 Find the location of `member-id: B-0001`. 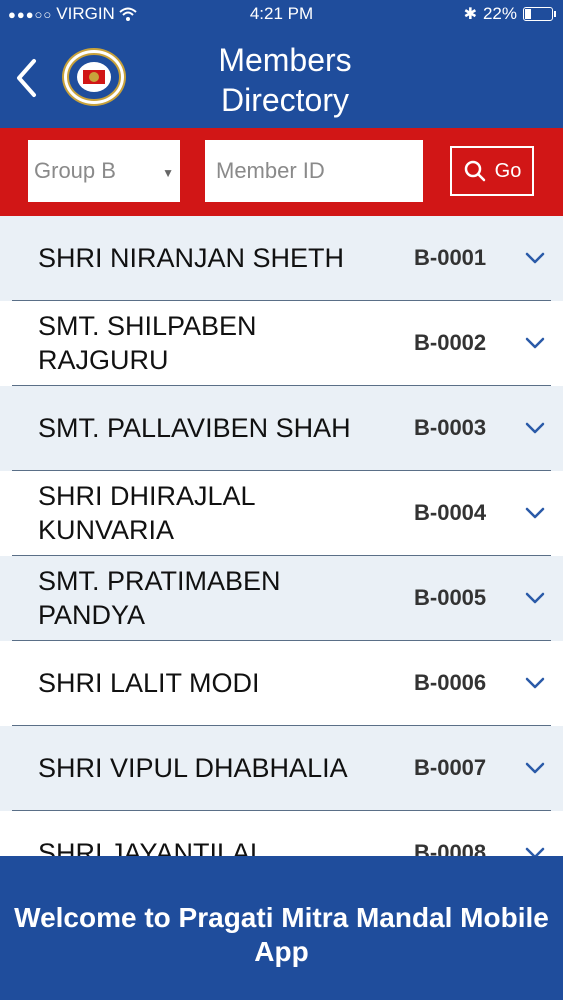

member-id: B-0001 is located at coordinates (450, 257).